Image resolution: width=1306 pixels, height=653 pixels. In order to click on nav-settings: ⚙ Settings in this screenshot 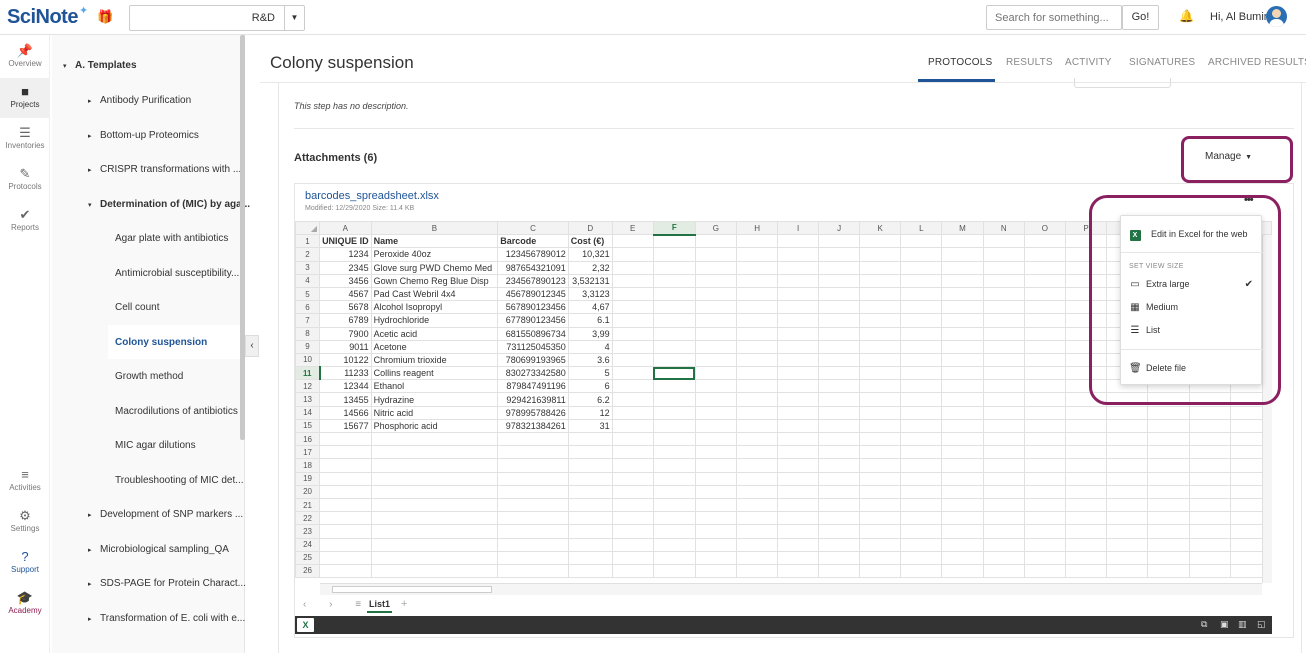, I will do `click(25, 522)`.